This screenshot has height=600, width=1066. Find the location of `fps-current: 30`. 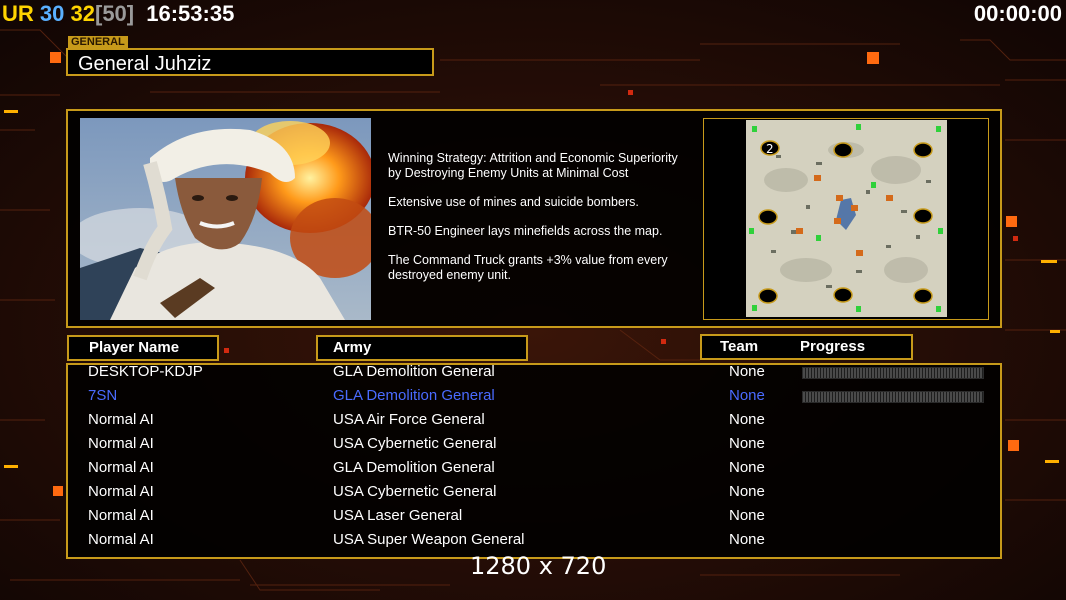

fps-current: 30 is located at coordinates (52, 13).